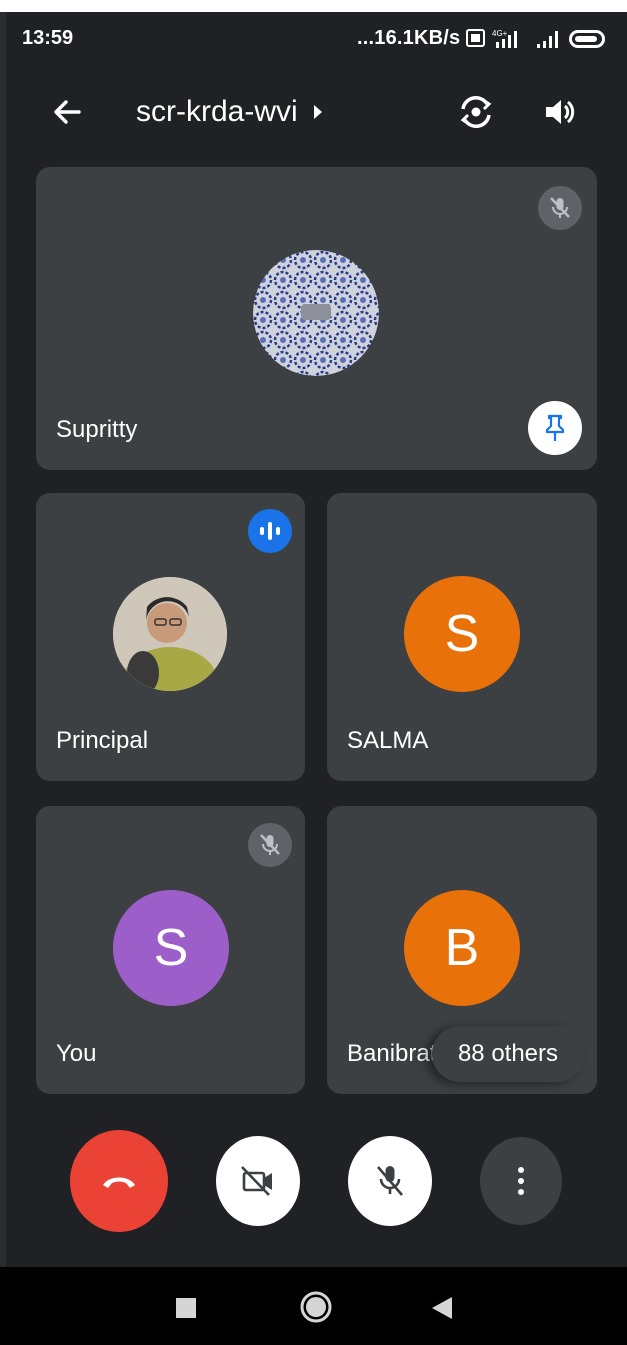 This screenshot has height=1345, width=627. I want to click on camera-off-icon, so click(256, 1181).